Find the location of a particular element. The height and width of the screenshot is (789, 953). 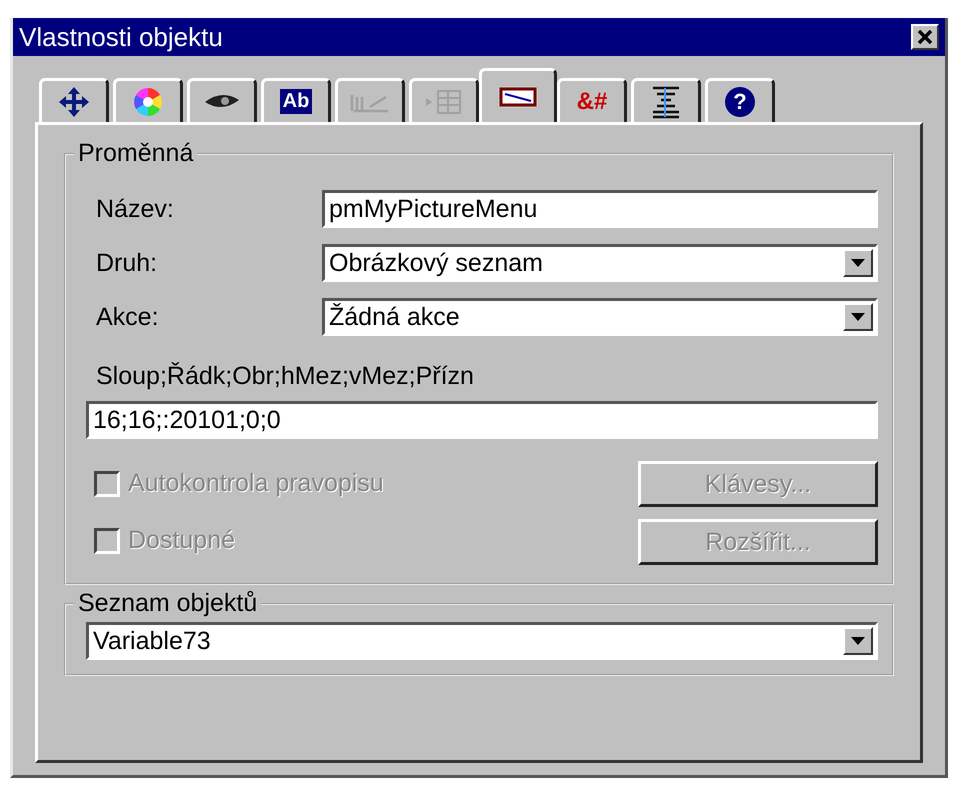

field-label: Sloup;Řádk;Obr;hMez;vMez;Přízn is located at coordinates (285, 376).